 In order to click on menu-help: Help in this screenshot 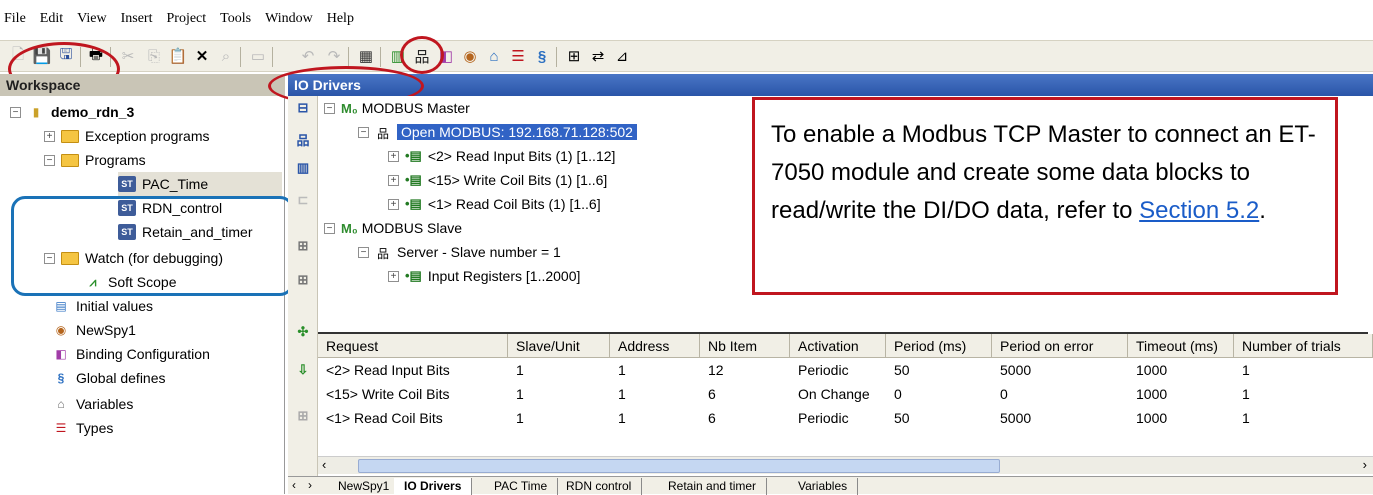, I will do `click(340, 19)`.